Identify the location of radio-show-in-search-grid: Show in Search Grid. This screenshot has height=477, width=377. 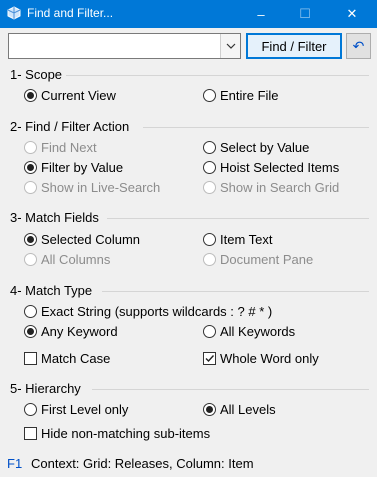
(271, 187).